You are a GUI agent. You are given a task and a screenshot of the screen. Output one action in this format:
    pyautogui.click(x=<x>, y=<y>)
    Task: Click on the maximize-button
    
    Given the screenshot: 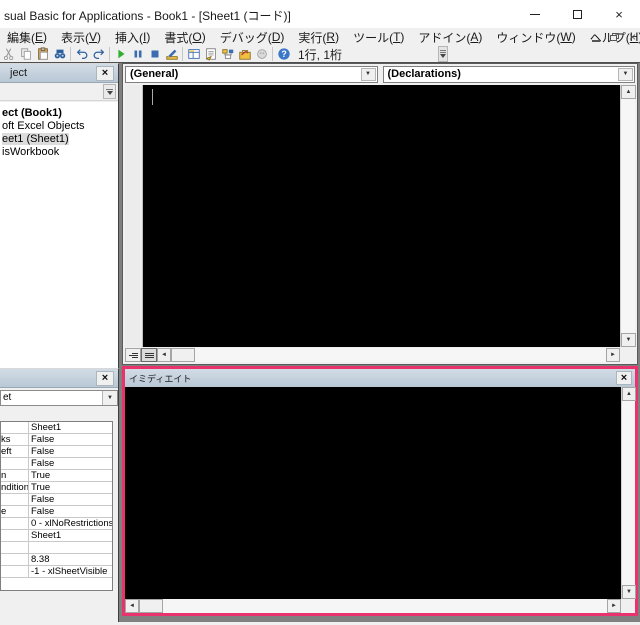 What is the action you would take?
    pyautogui.click(x=577, y=14)
    